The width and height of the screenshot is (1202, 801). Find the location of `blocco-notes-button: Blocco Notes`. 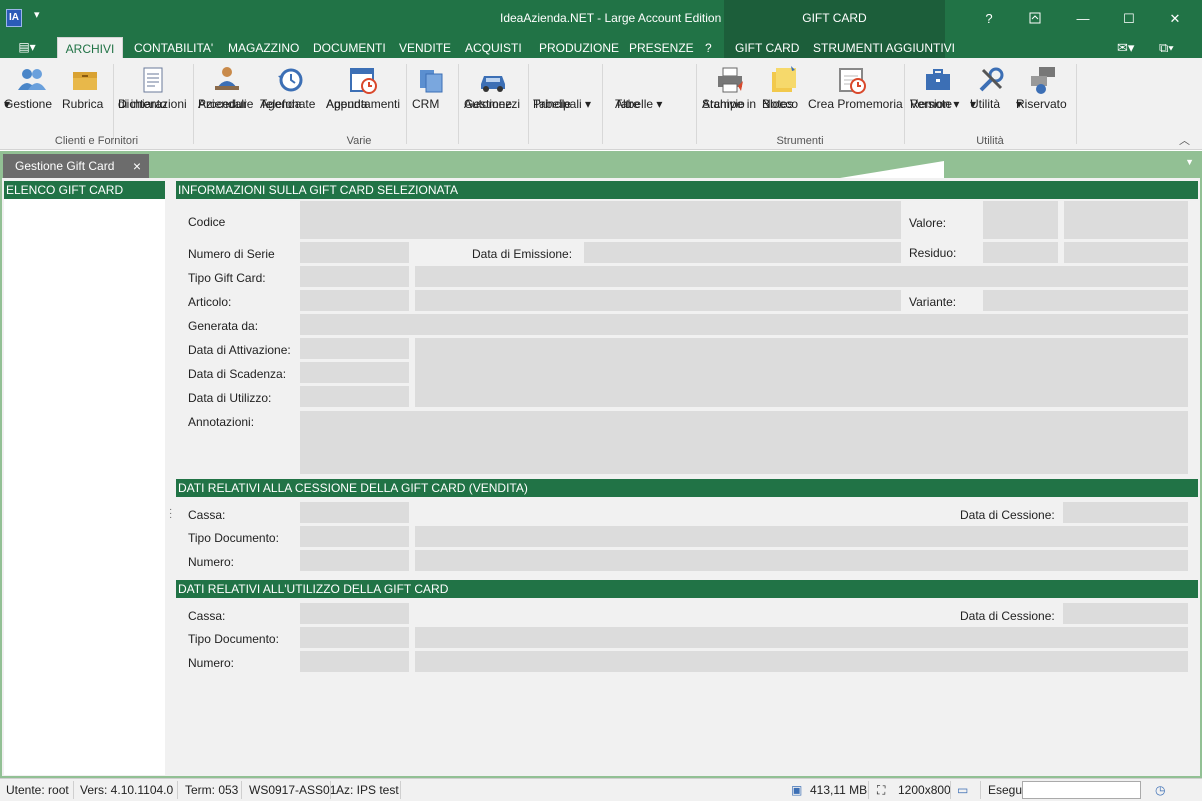

blocco-notes-button: Blocco Notes is located at coordinates (783, 95).